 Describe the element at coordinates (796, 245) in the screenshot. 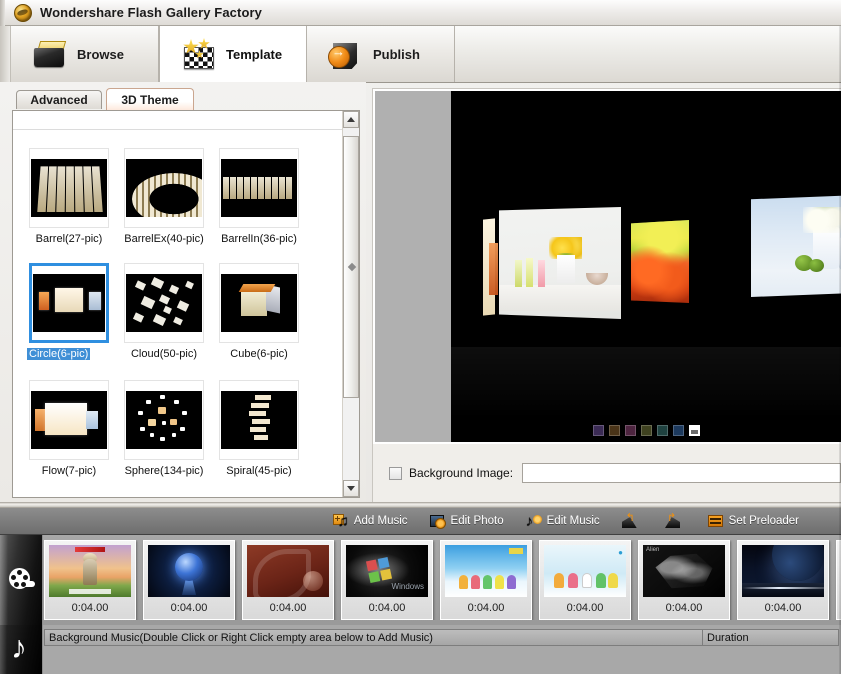

I see `preview-photo-right` at that location.